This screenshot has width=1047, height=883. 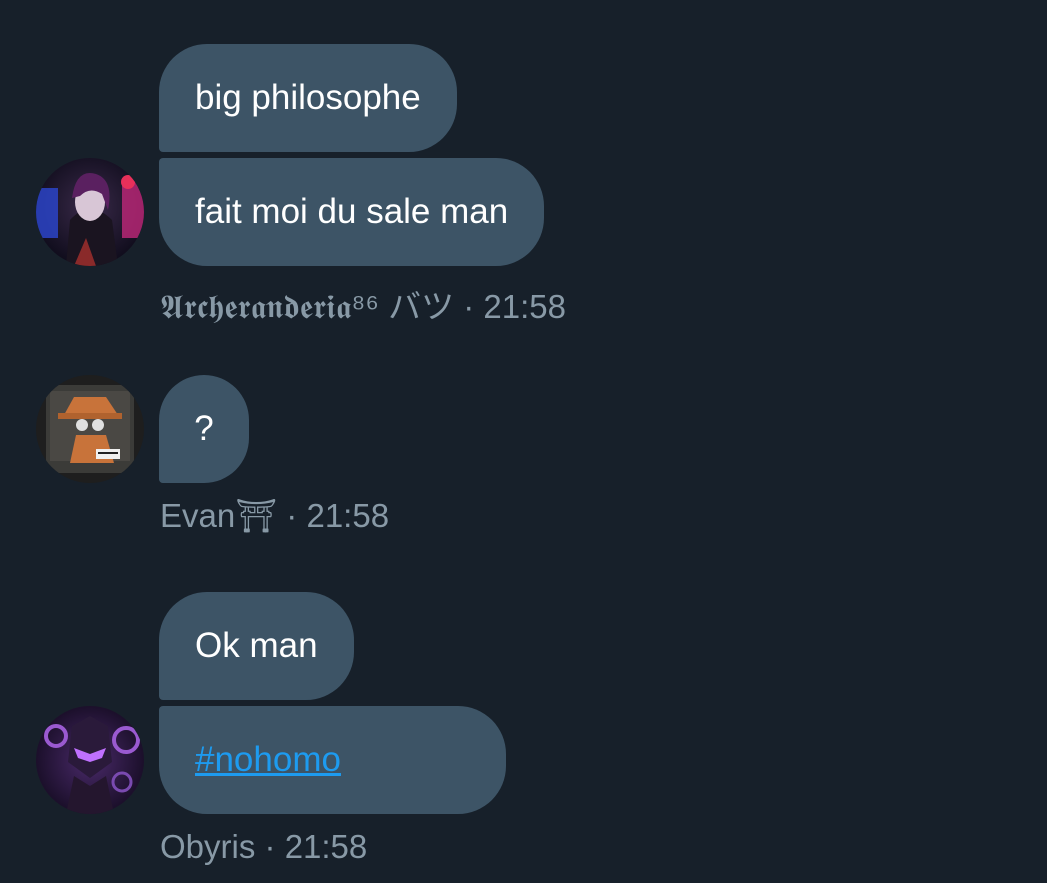 What do you see at coordinates (90, 429) in the screenshot?
I see `album-cover-avatar-icon` at bounding box center [90, 429].